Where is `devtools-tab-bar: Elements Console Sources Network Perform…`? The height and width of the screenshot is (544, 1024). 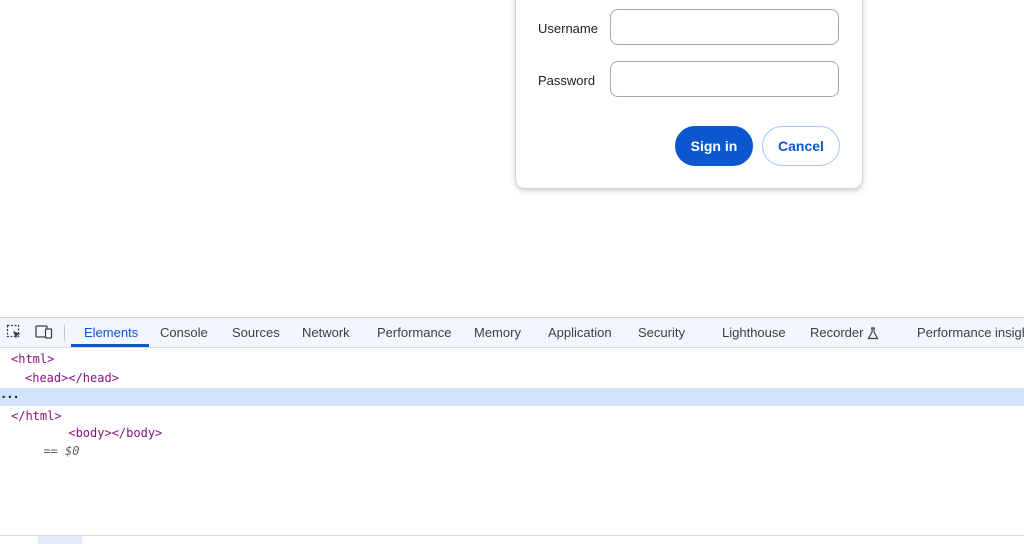
devtools-tab-bar: Elements Console Sources Network Perform… is located at coordinates (512, 333).